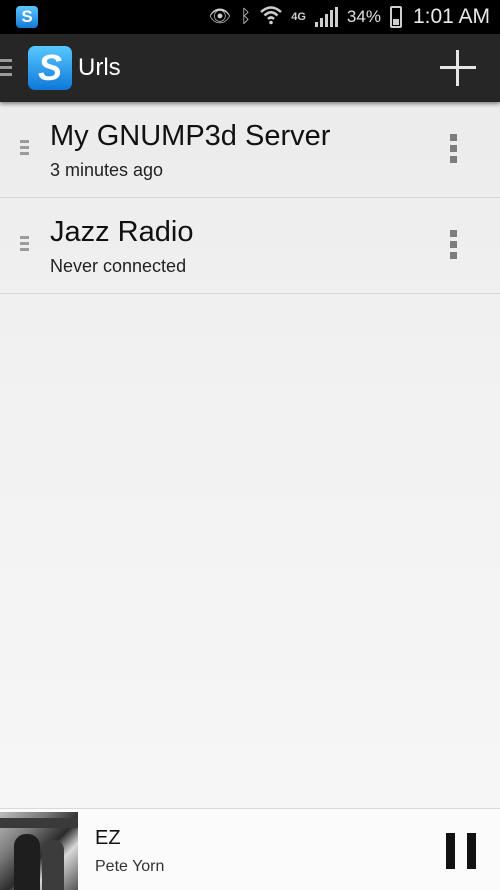 The height and width of the screenshot is (890, 500). I want to click on wifi-icon, so click(271, 17).